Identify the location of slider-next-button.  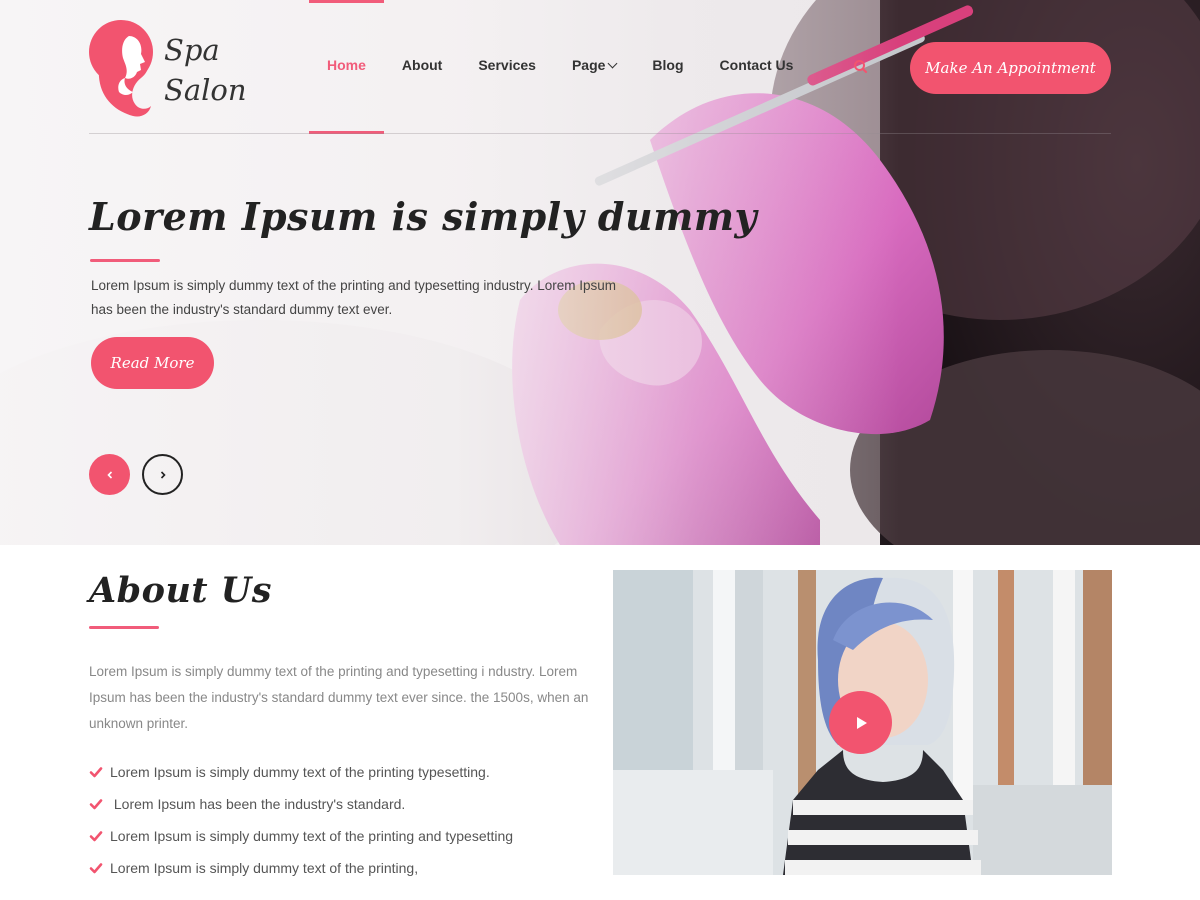
(162, 474).